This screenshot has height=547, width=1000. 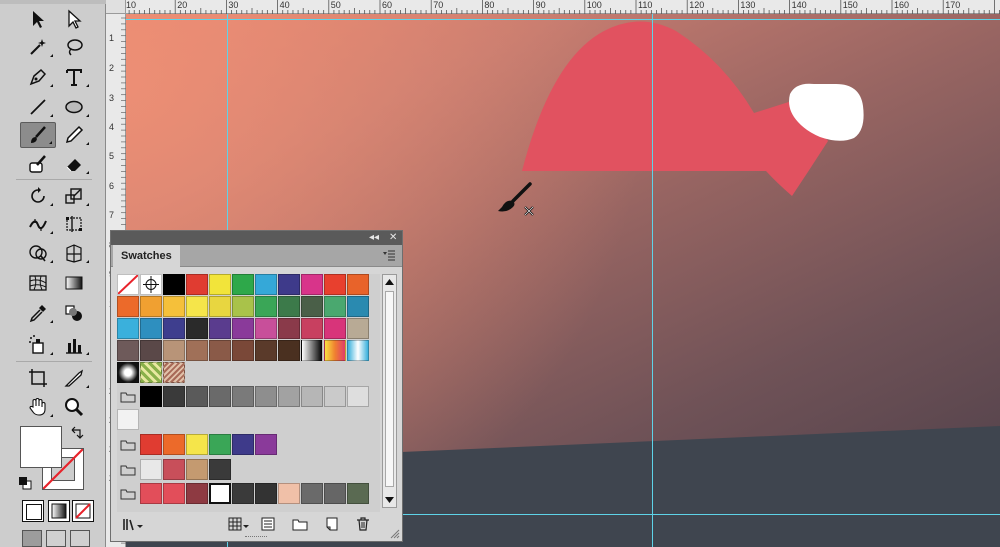 What do you see at coordinates (74, 77) in the screenshot?
I see `type-tool` at bounding box center [74, 77].